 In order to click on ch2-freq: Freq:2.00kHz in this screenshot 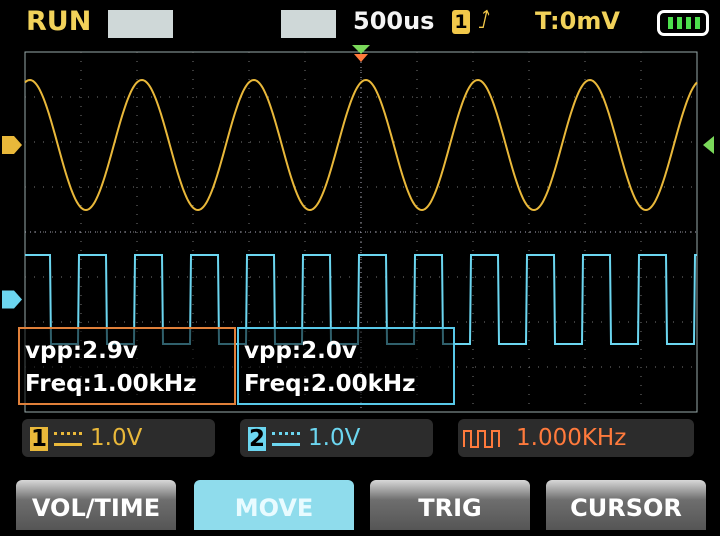, I will do `click(330, 384)`.